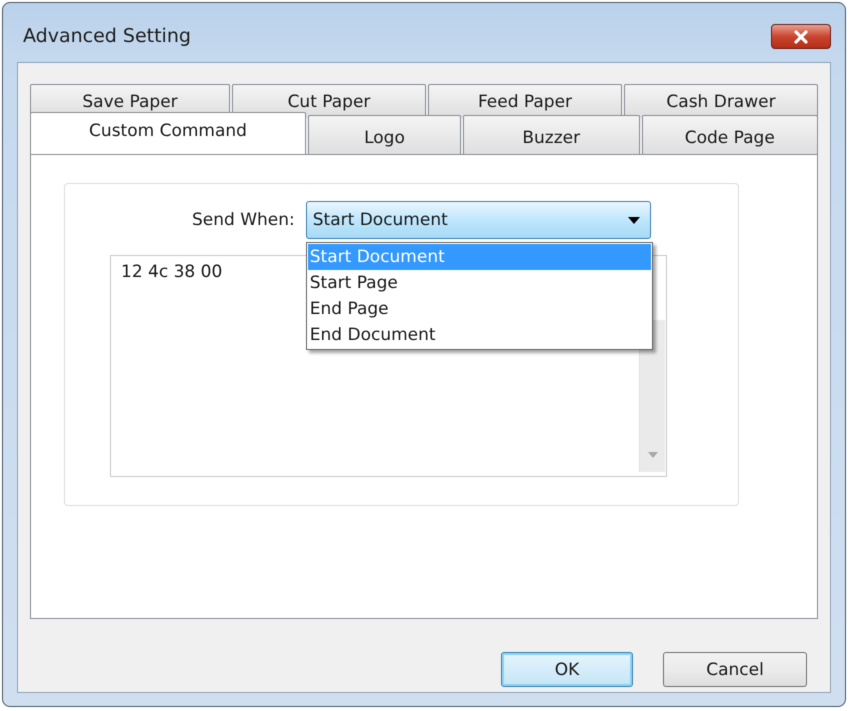 The image size is (850, 711). What do you see at coordinates (478, 220) in the screenshot?
I see `send-when-dropdown: Start Document` at bounding box center [478, 220].